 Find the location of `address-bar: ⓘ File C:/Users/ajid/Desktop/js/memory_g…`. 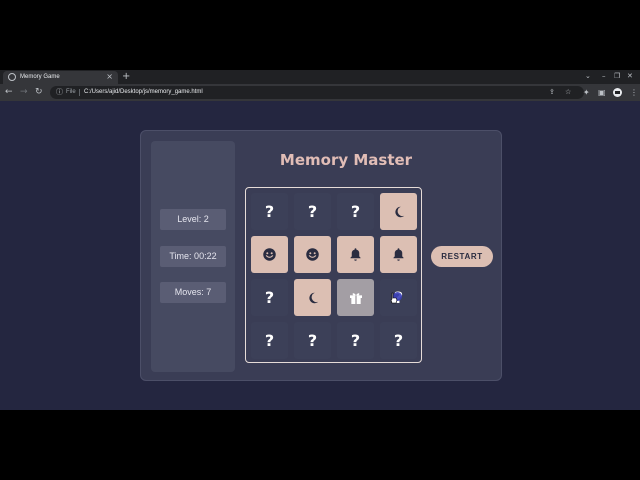

address-bar: ⓘ File C:/Users/ajid/Desktop/js/memory_g… is located at coordinates (317, 92).